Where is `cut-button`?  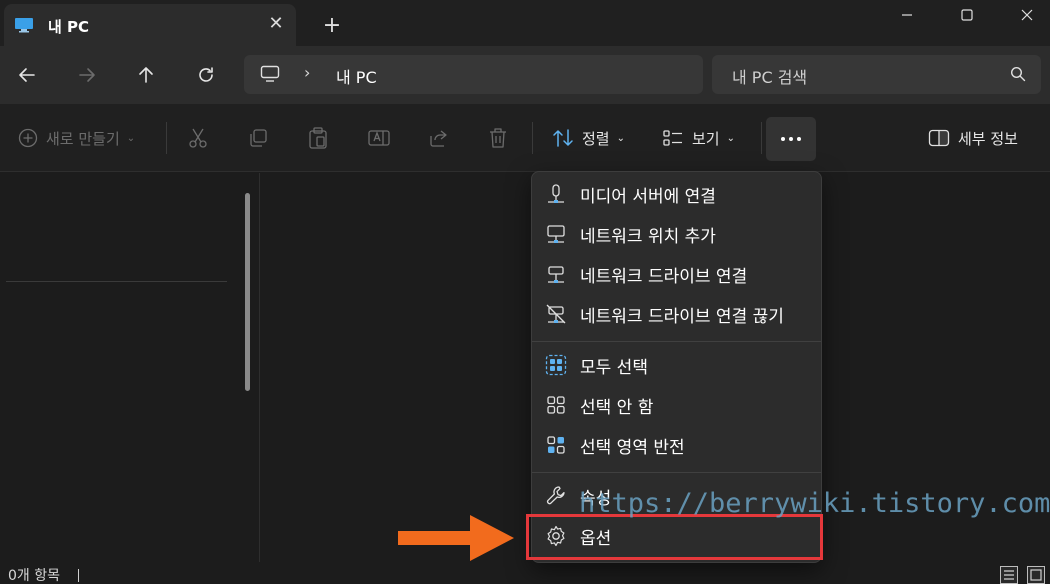 cut-button is located at coordinates (198, 138).